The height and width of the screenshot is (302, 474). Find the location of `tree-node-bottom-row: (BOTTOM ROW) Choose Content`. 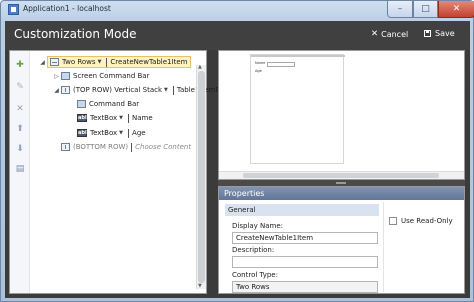

tree-node-bottom-row: (BOTTOM ROW) Choose Content is located at coordinates (126, 147).